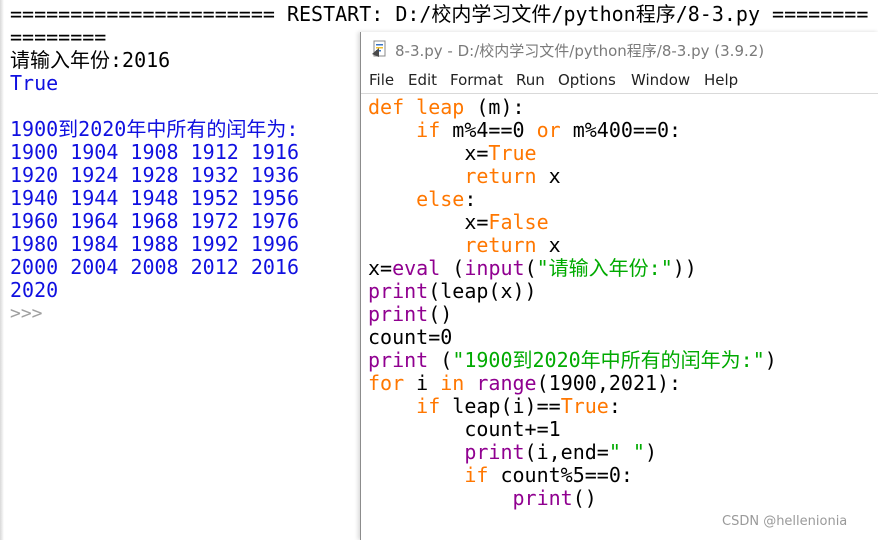 The height and width of the screenshot is (540, 878). Describe the element at coordinates (572, 429) in the screenshot. I see `code-line: count+=1` at that location.